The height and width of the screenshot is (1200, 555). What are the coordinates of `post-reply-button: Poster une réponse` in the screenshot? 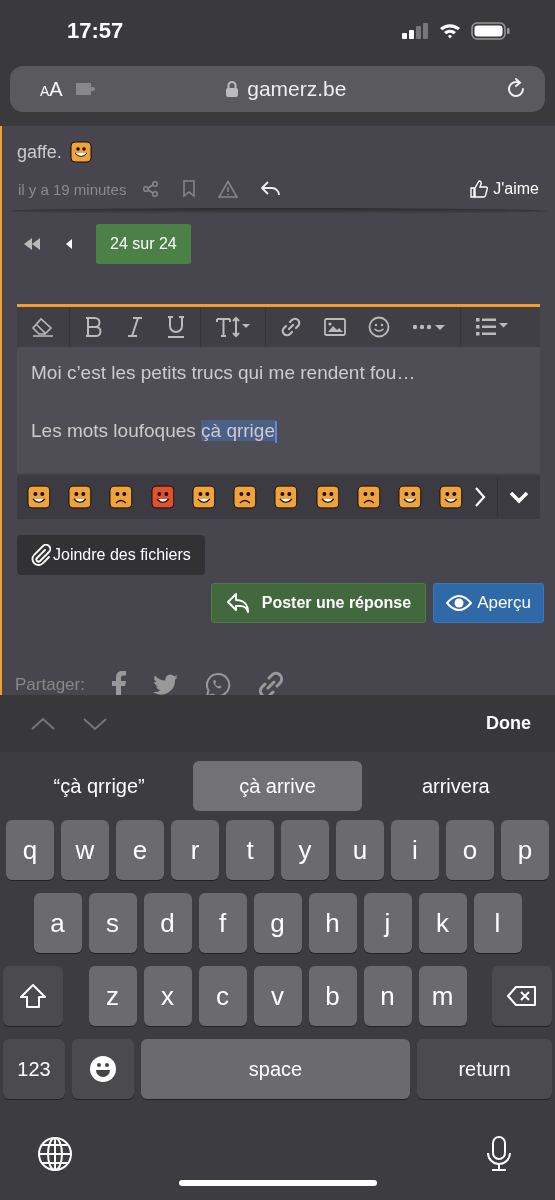 It's located at (318, 603).